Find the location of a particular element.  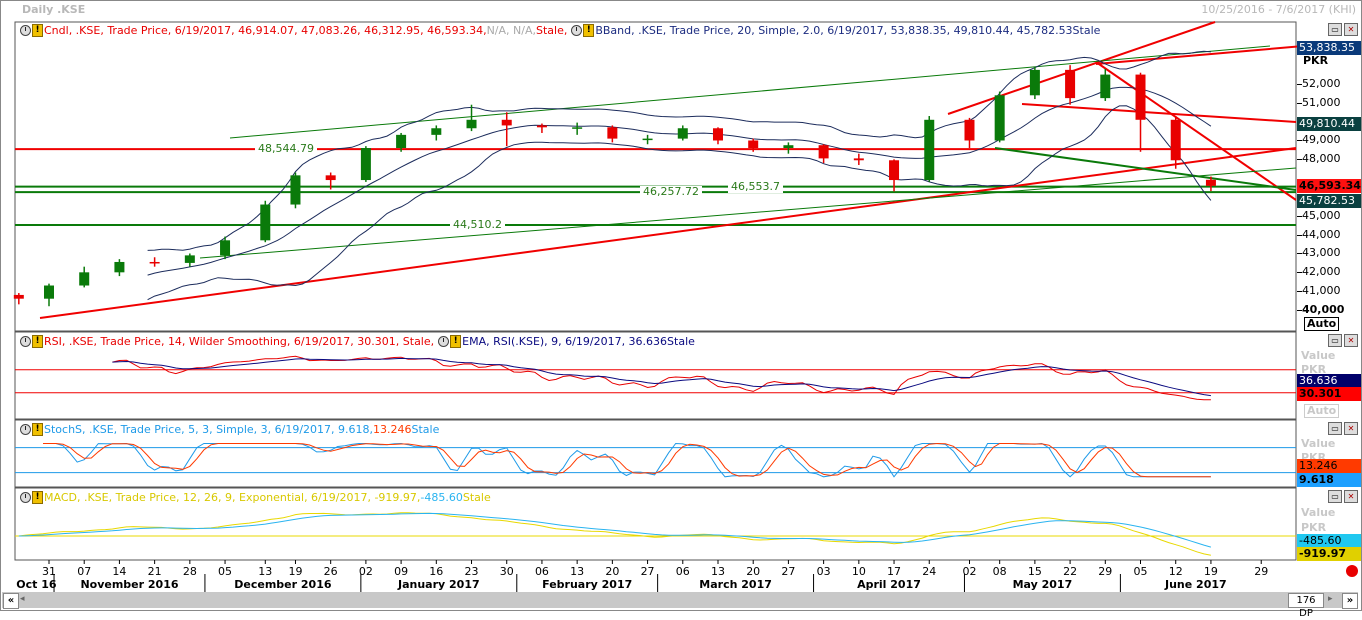

date-tick-label: 17 is located at coordinates (894, 571).